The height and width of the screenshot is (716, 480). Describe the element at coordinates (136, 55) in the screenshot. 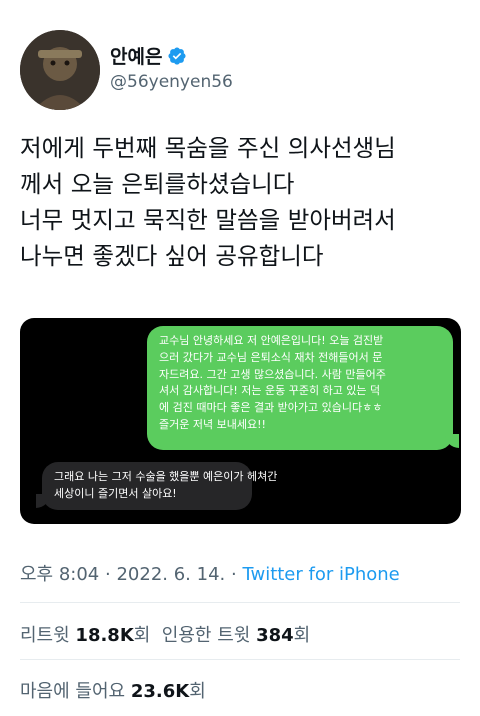

I see `display-name: 안예은` at that location.